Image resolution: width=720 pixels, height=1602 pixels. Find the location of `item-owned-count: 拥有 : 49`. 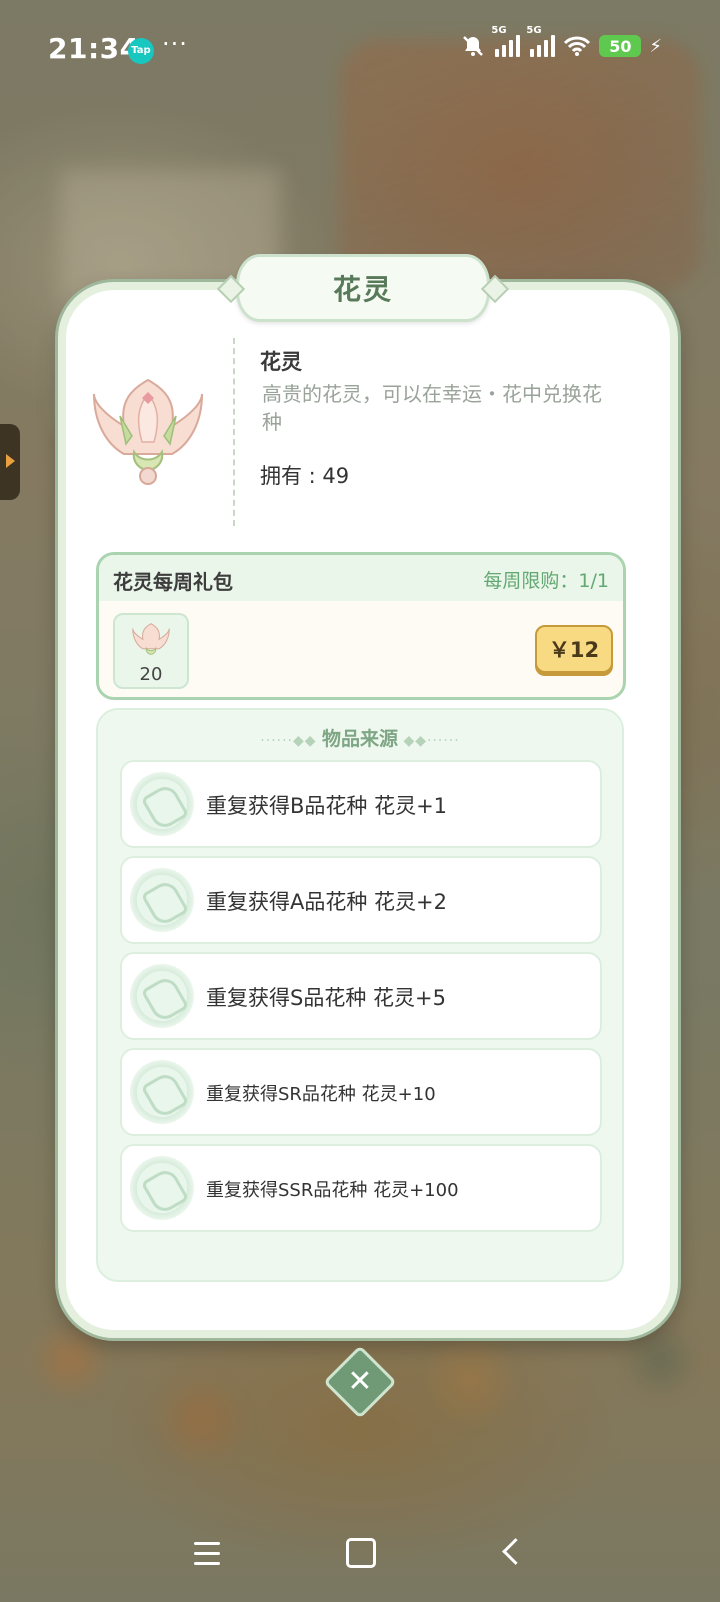

item-owned-count: 拥有 : 49 is located at coordinates (305, 476).